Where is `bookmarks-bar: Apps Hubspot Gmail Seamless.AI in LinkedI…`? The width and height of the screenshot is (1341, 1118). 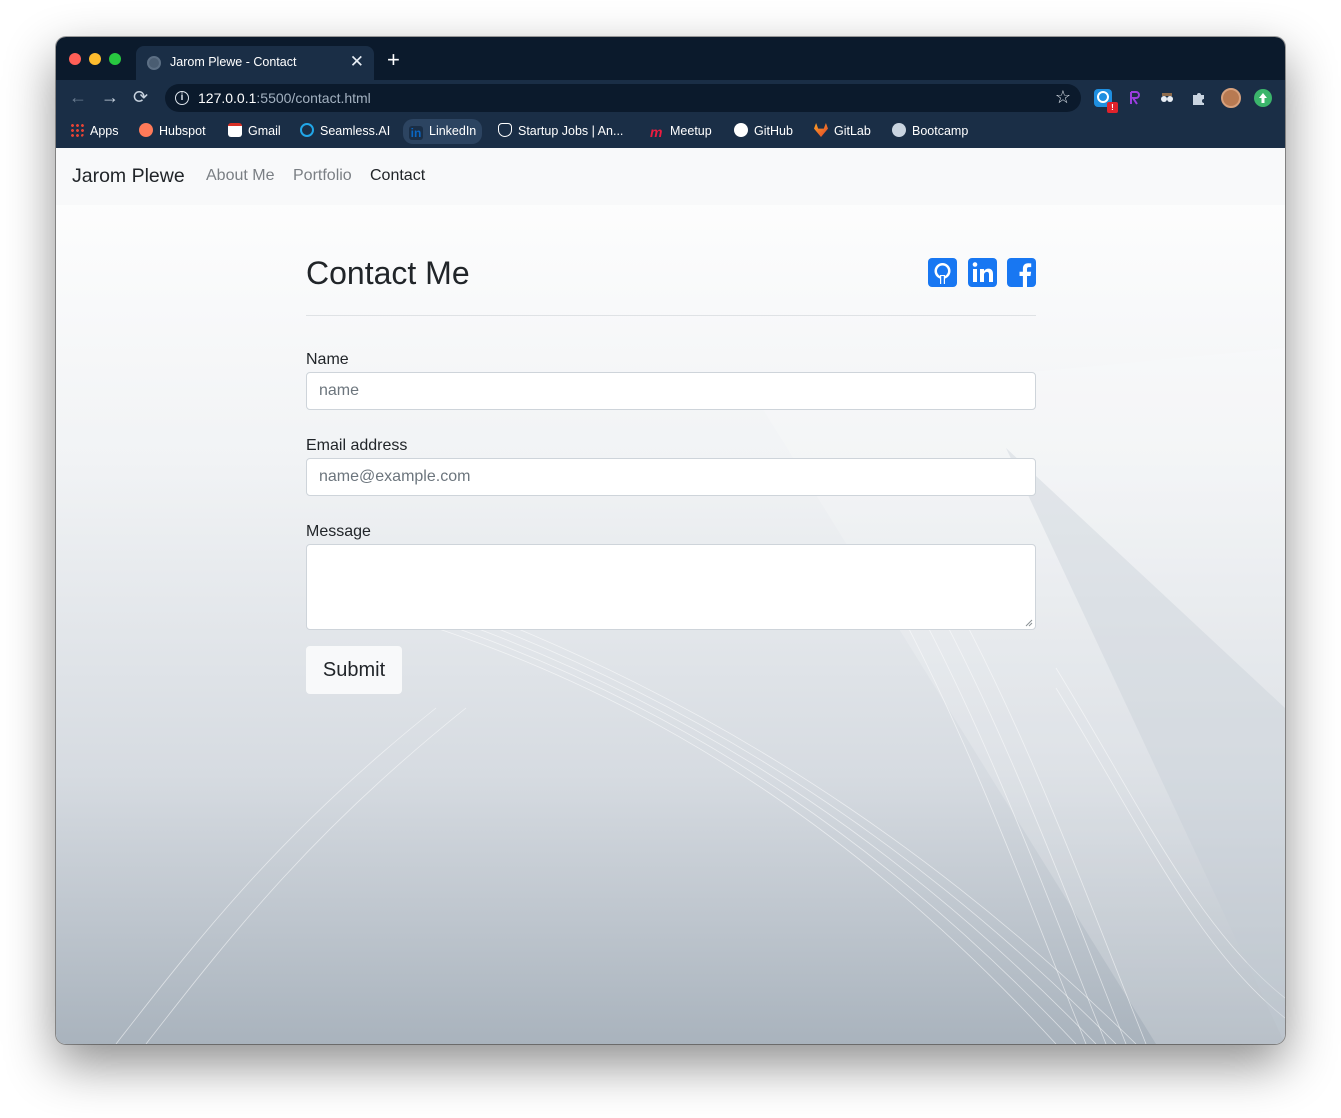 bookmarks-bar: Apps Hubspot Gmail Seamless.AI in LinkedI… is located at coordinates (670, 131).